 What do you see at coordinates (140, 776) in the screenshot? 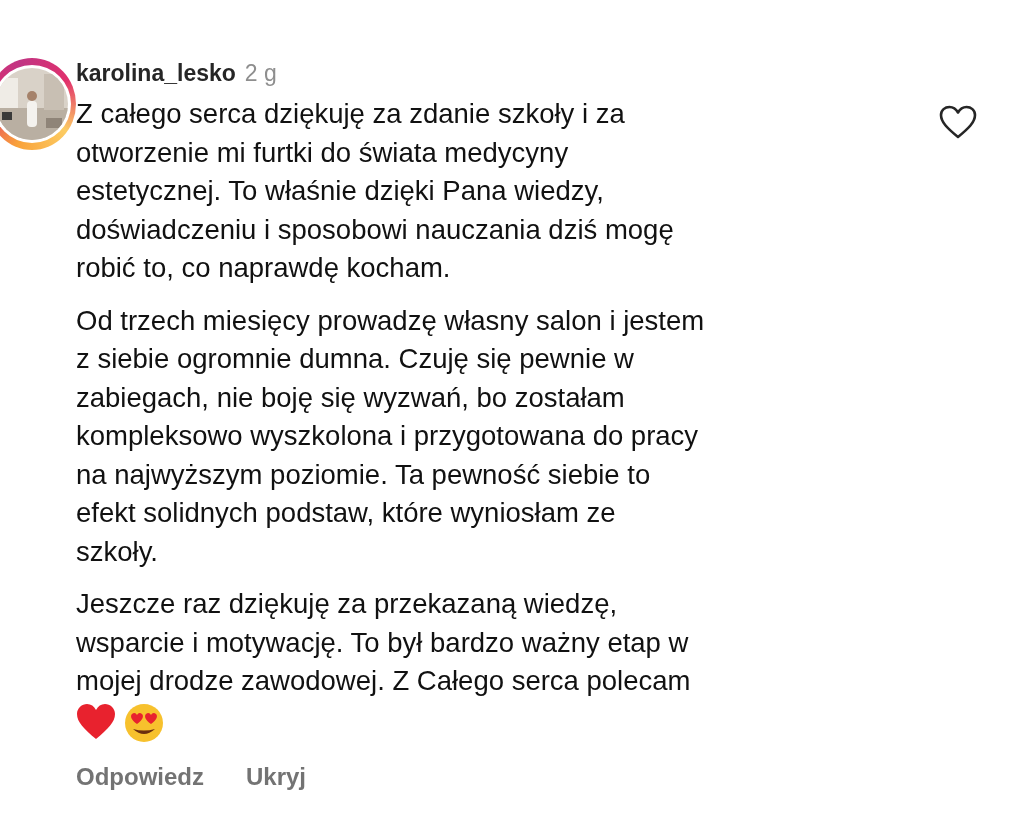
I see `reply-button: Odpowiedz` at bounding box center [140, 776].